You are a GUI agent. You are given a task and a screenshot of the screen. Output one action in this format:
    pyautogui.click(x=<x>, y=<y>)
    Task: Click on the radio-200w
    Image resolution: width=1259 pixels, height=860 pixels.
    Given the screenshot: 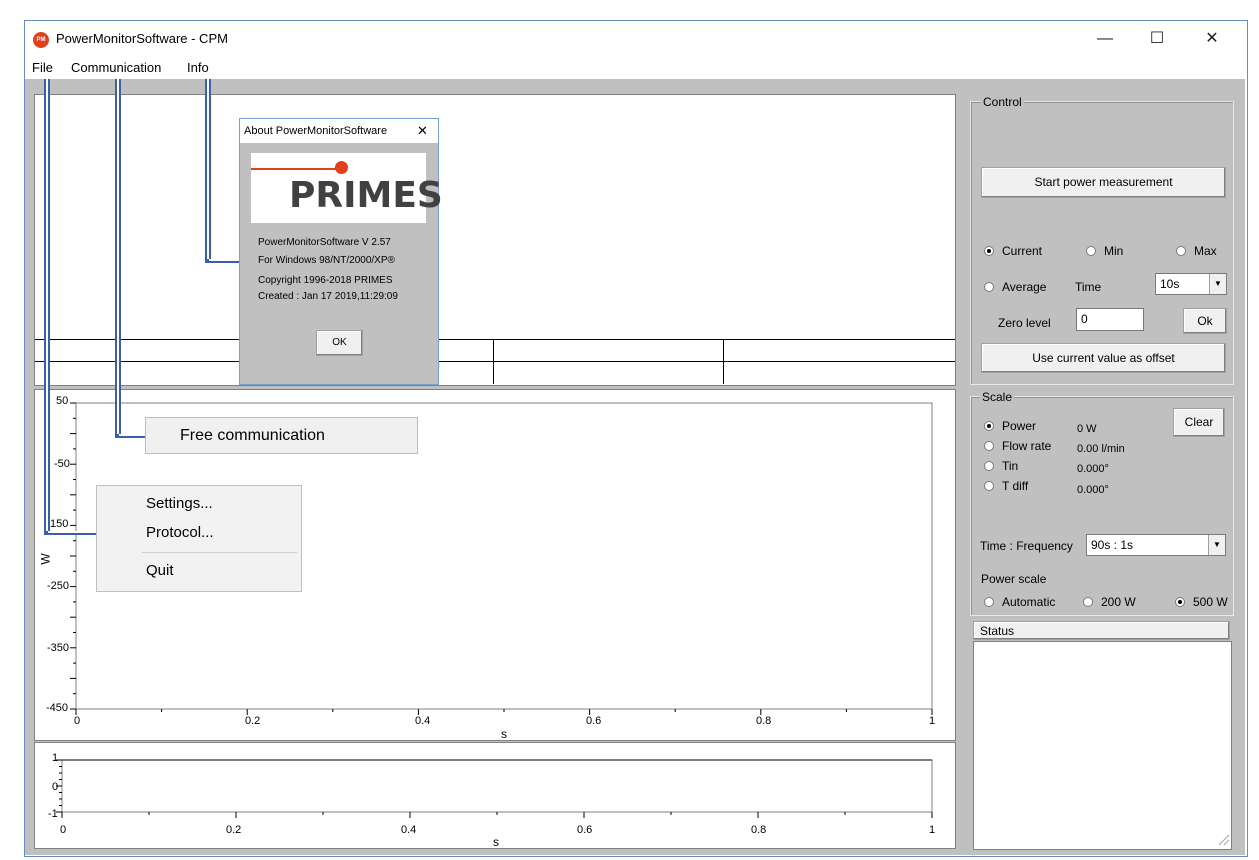 What is the action you would take?
    pyautogui.click(x=1088, y=602)
    